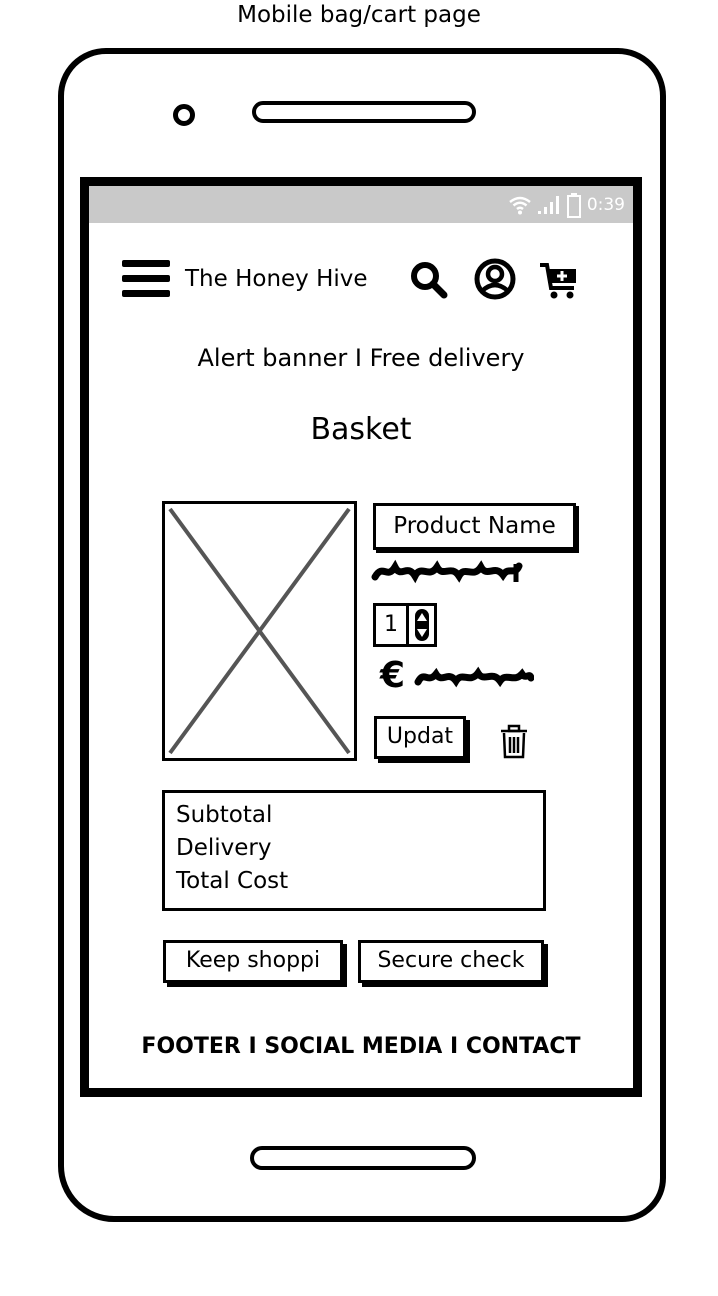  I want to click on update-button: Updat, so click(420, 737).